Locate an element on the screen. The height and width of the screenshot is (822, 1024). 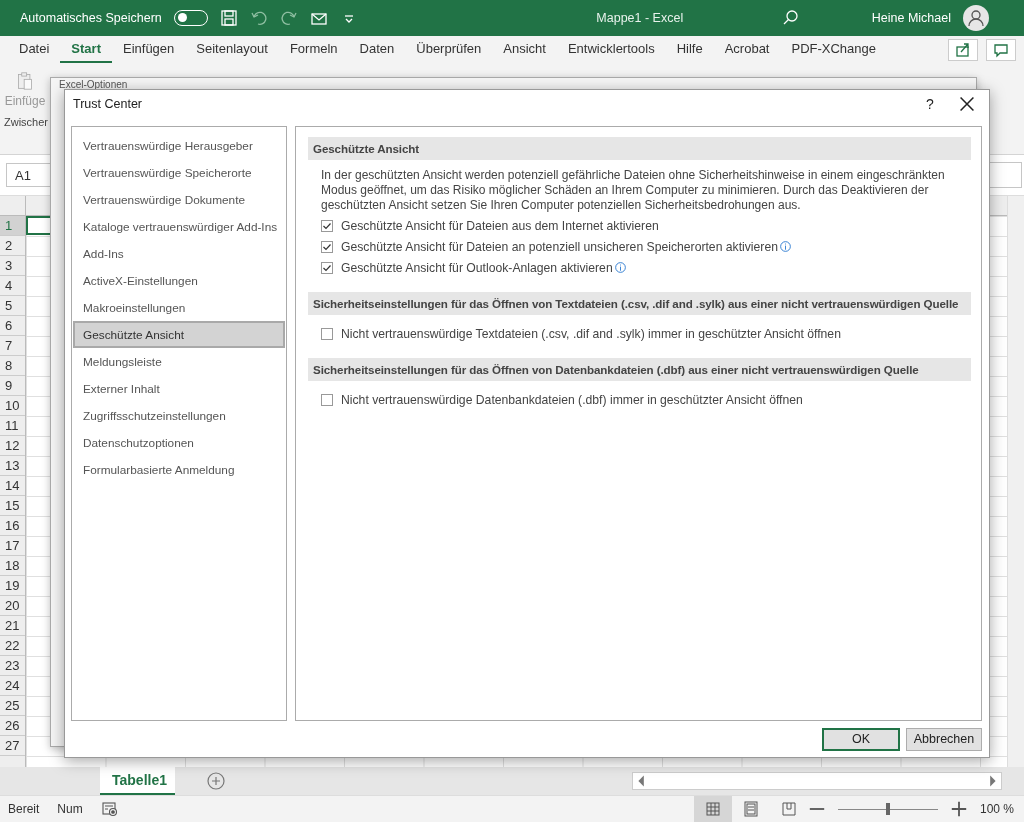
ribbon-tab: PDF-XChange is located at coordinates (834, 50).